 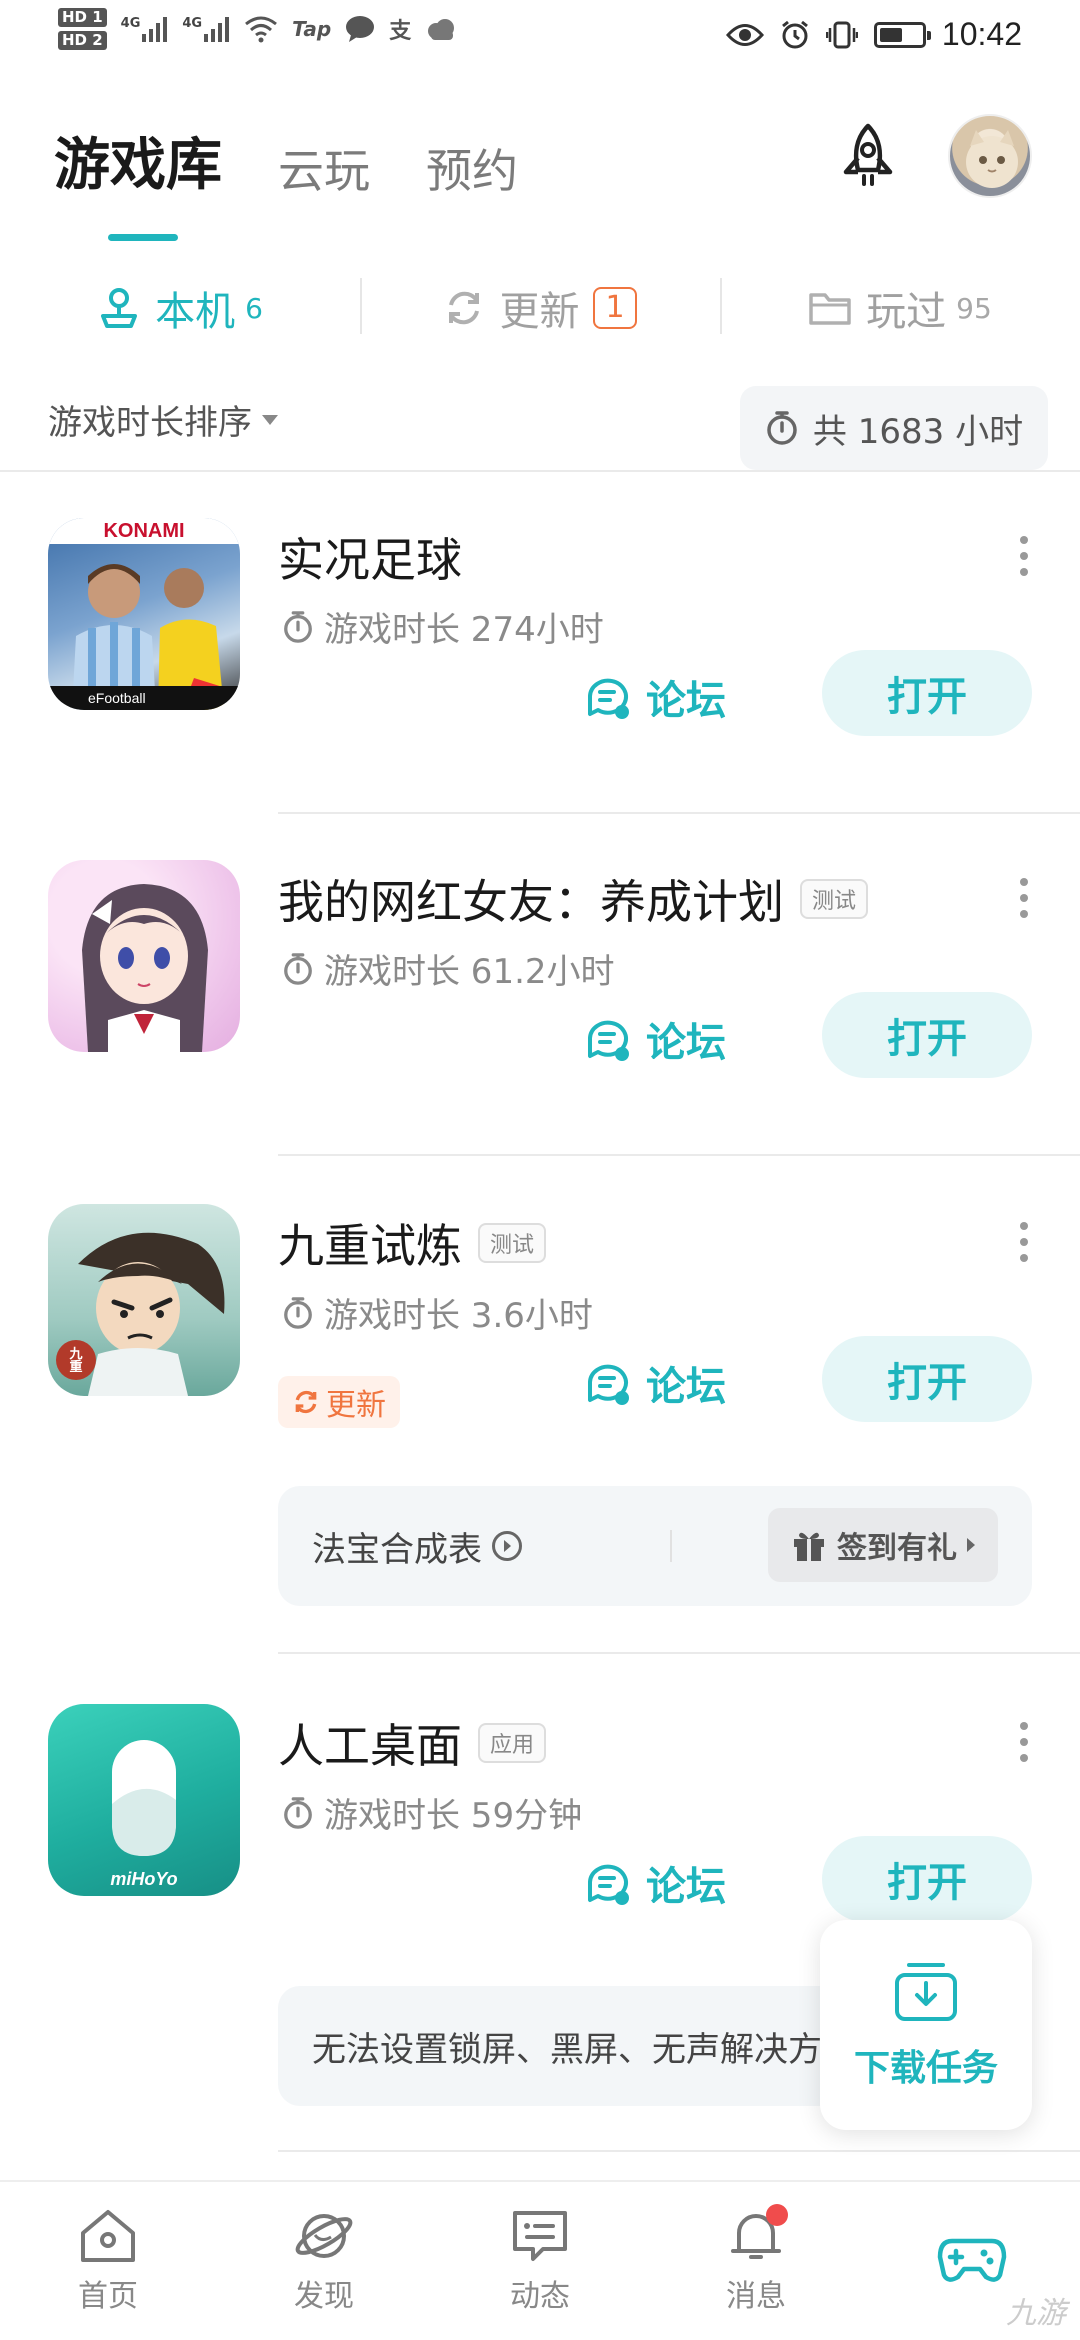 What do you see at coordinates (82, 40) in the screenshot?
I see `hd2-badge: HD 2` at bounding box center [82, 40].